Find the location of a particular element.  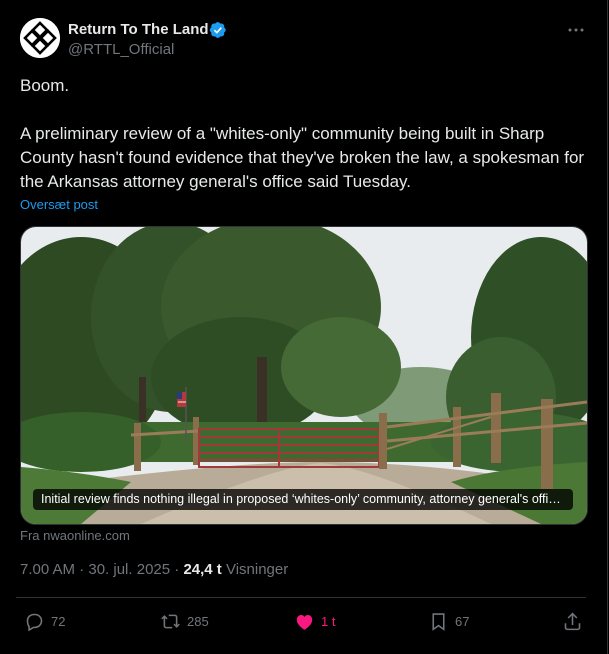

translate-post-link: Oversæt post is located at coordinates (59, 204).